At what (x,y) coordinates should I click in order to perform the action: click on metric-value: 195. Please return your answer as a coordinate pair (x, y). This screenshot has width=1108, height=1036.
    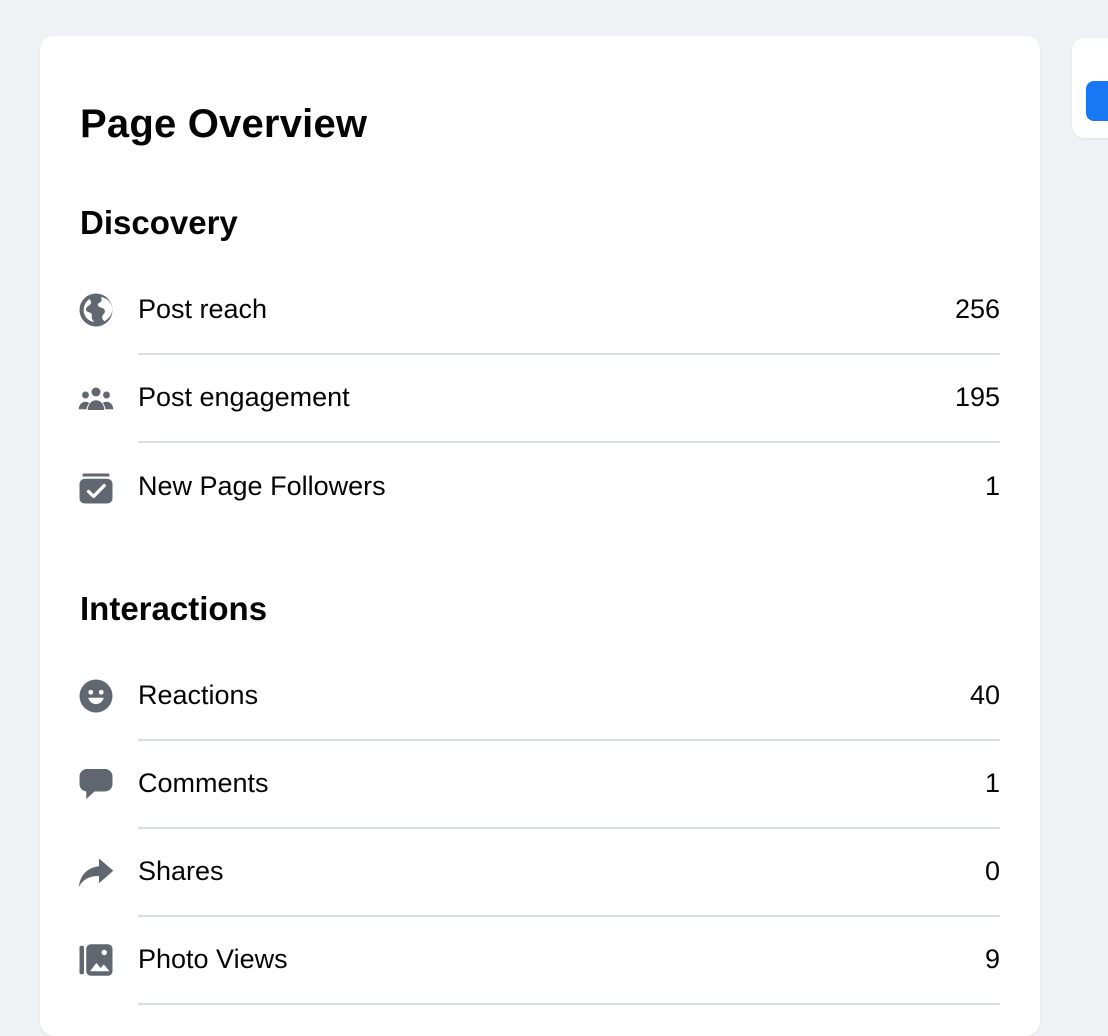
    Looking at the image, I should click on (977, 397).